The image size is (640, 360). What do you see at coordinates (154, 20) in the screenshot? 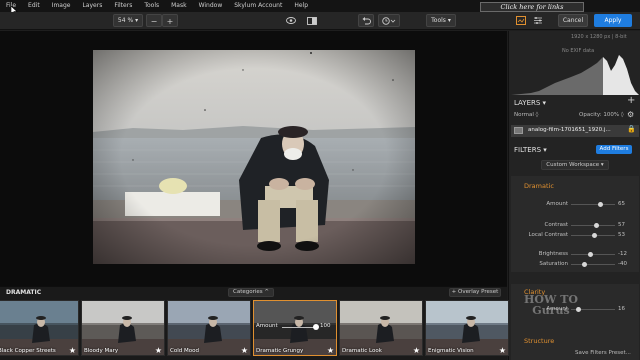
I see `zoom-out-button: −` at bounding box center [154, 20].